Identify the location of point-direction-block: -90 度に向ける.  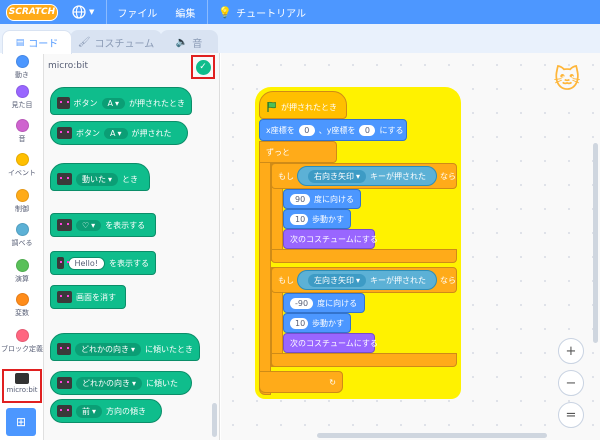
(324, 303).